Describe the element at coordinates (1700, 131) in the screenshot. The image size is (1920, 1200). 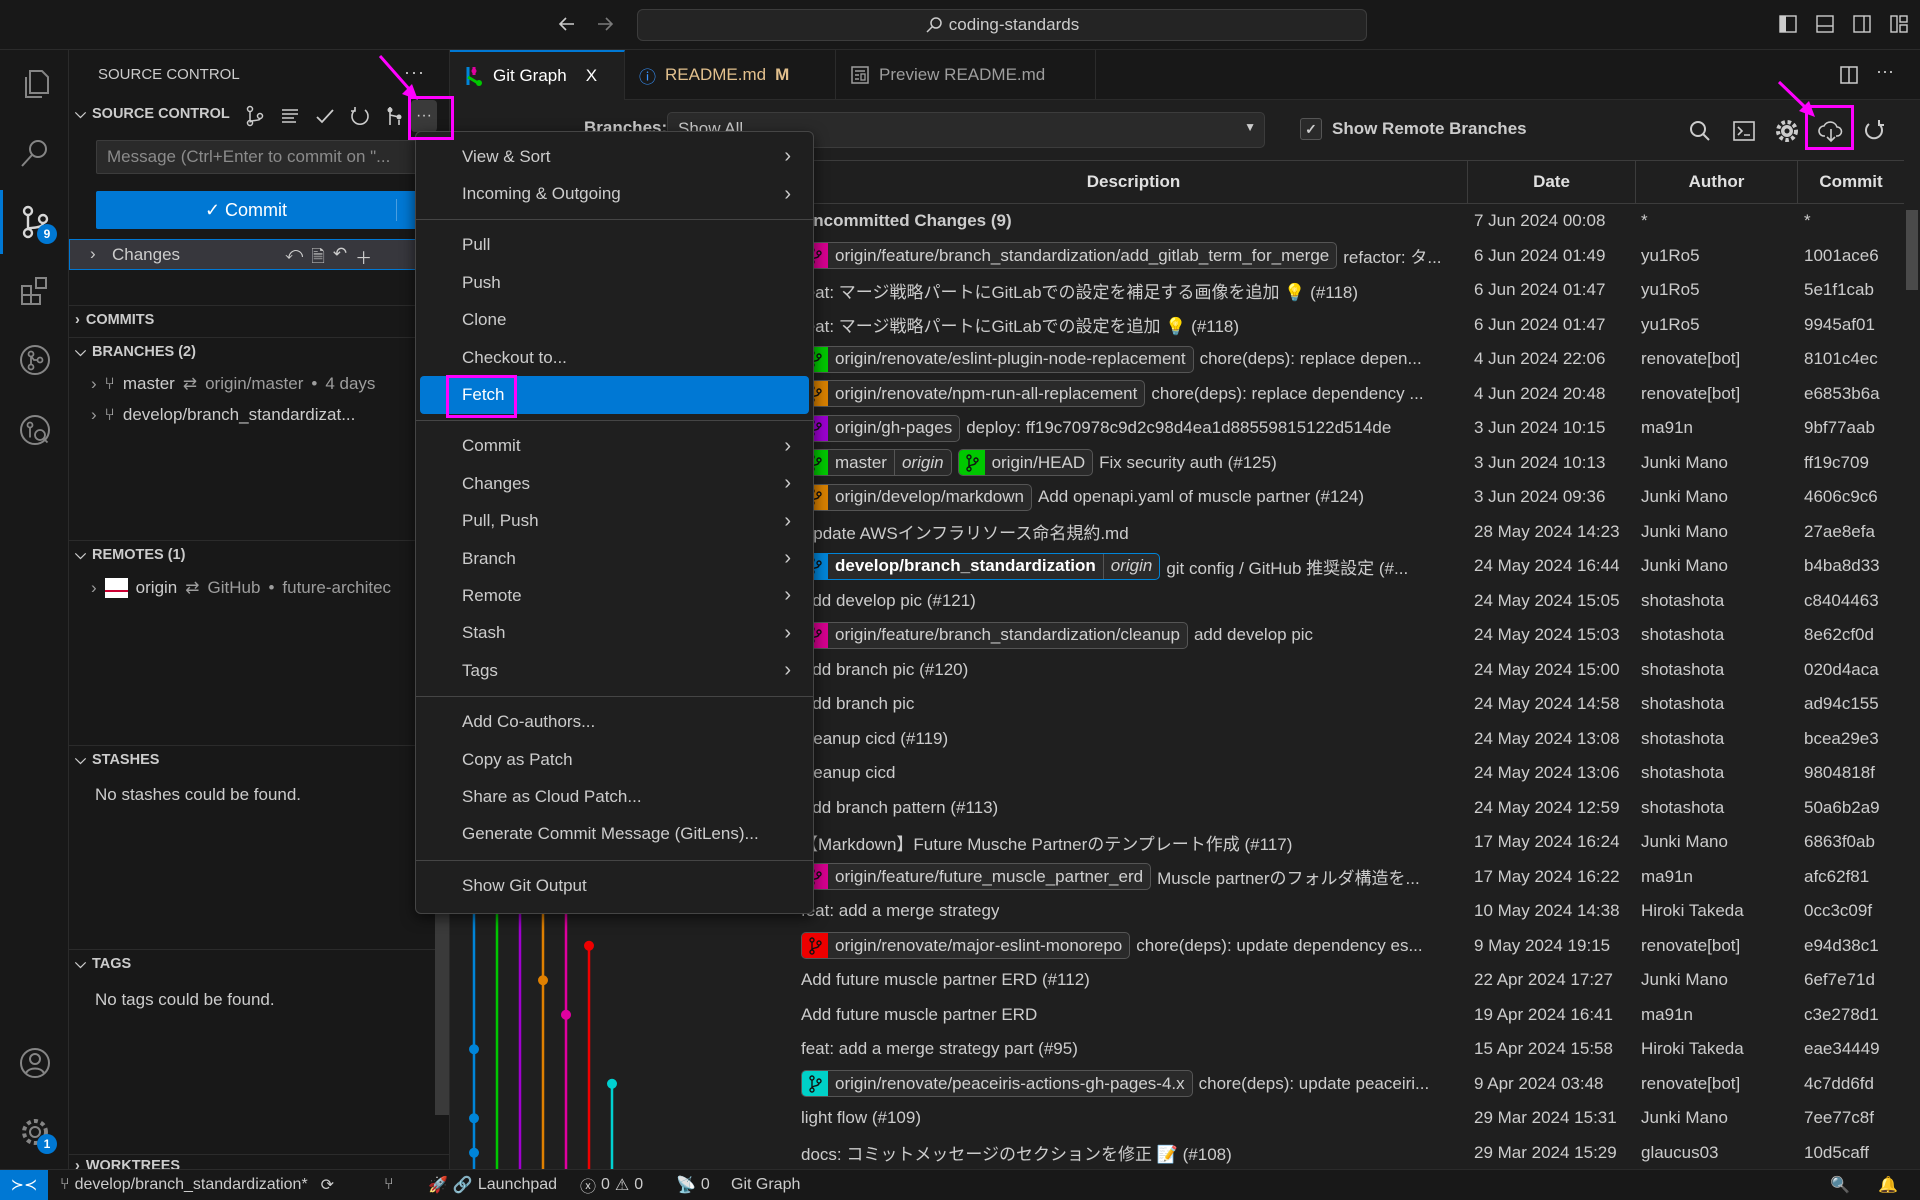
I see `find-icon` at that location.